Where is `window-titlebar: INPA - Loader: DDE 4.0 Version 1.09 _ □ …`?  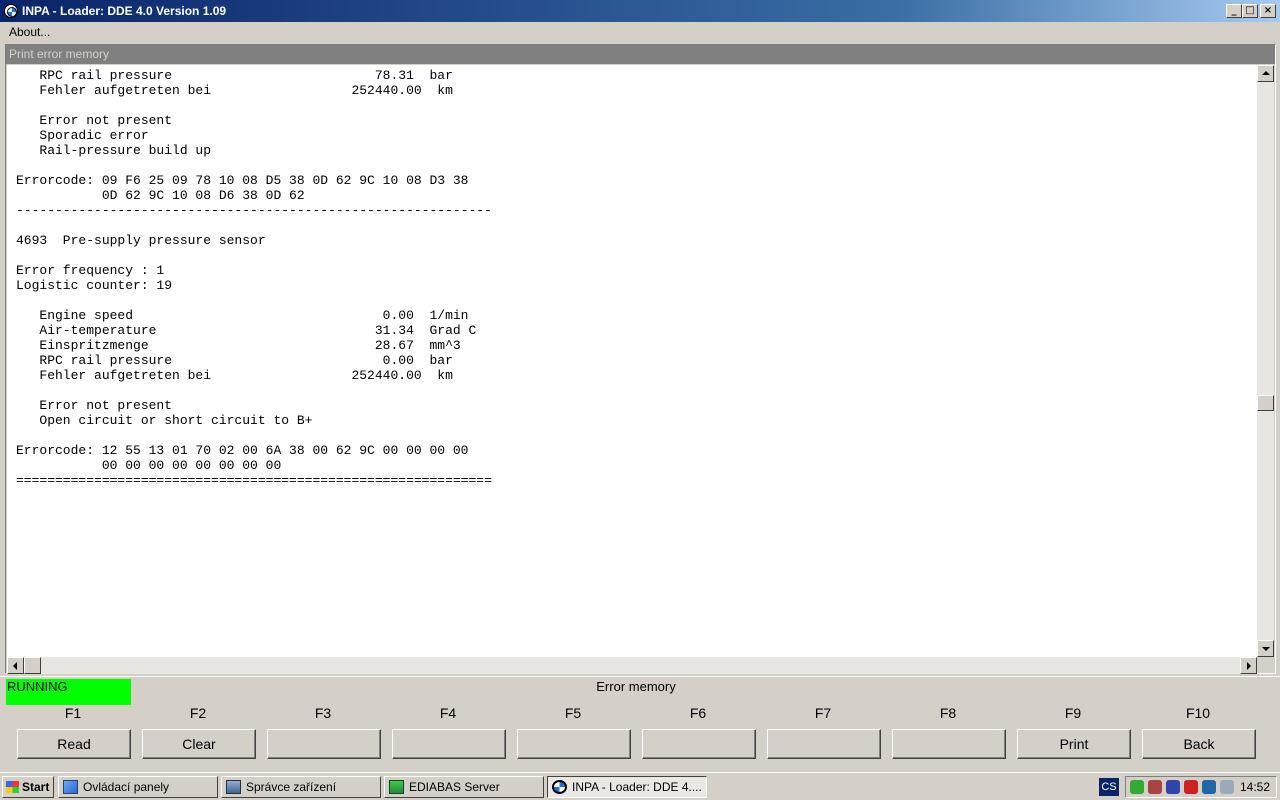
window-titlebar: INPA - Loader: DDE 4.0 Version 1.09 _ □ … is located at coordinates (640, 11).